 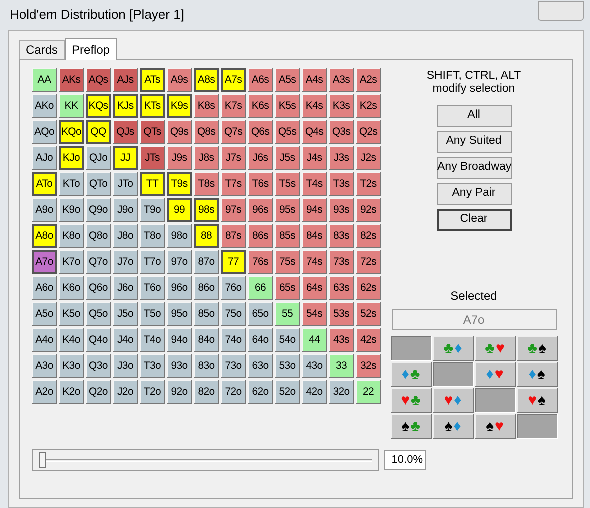 What do you see at coordinates (233, 314) in the screenshot?
I see `hand-cell: 75o` at bounding box center [233, 314].